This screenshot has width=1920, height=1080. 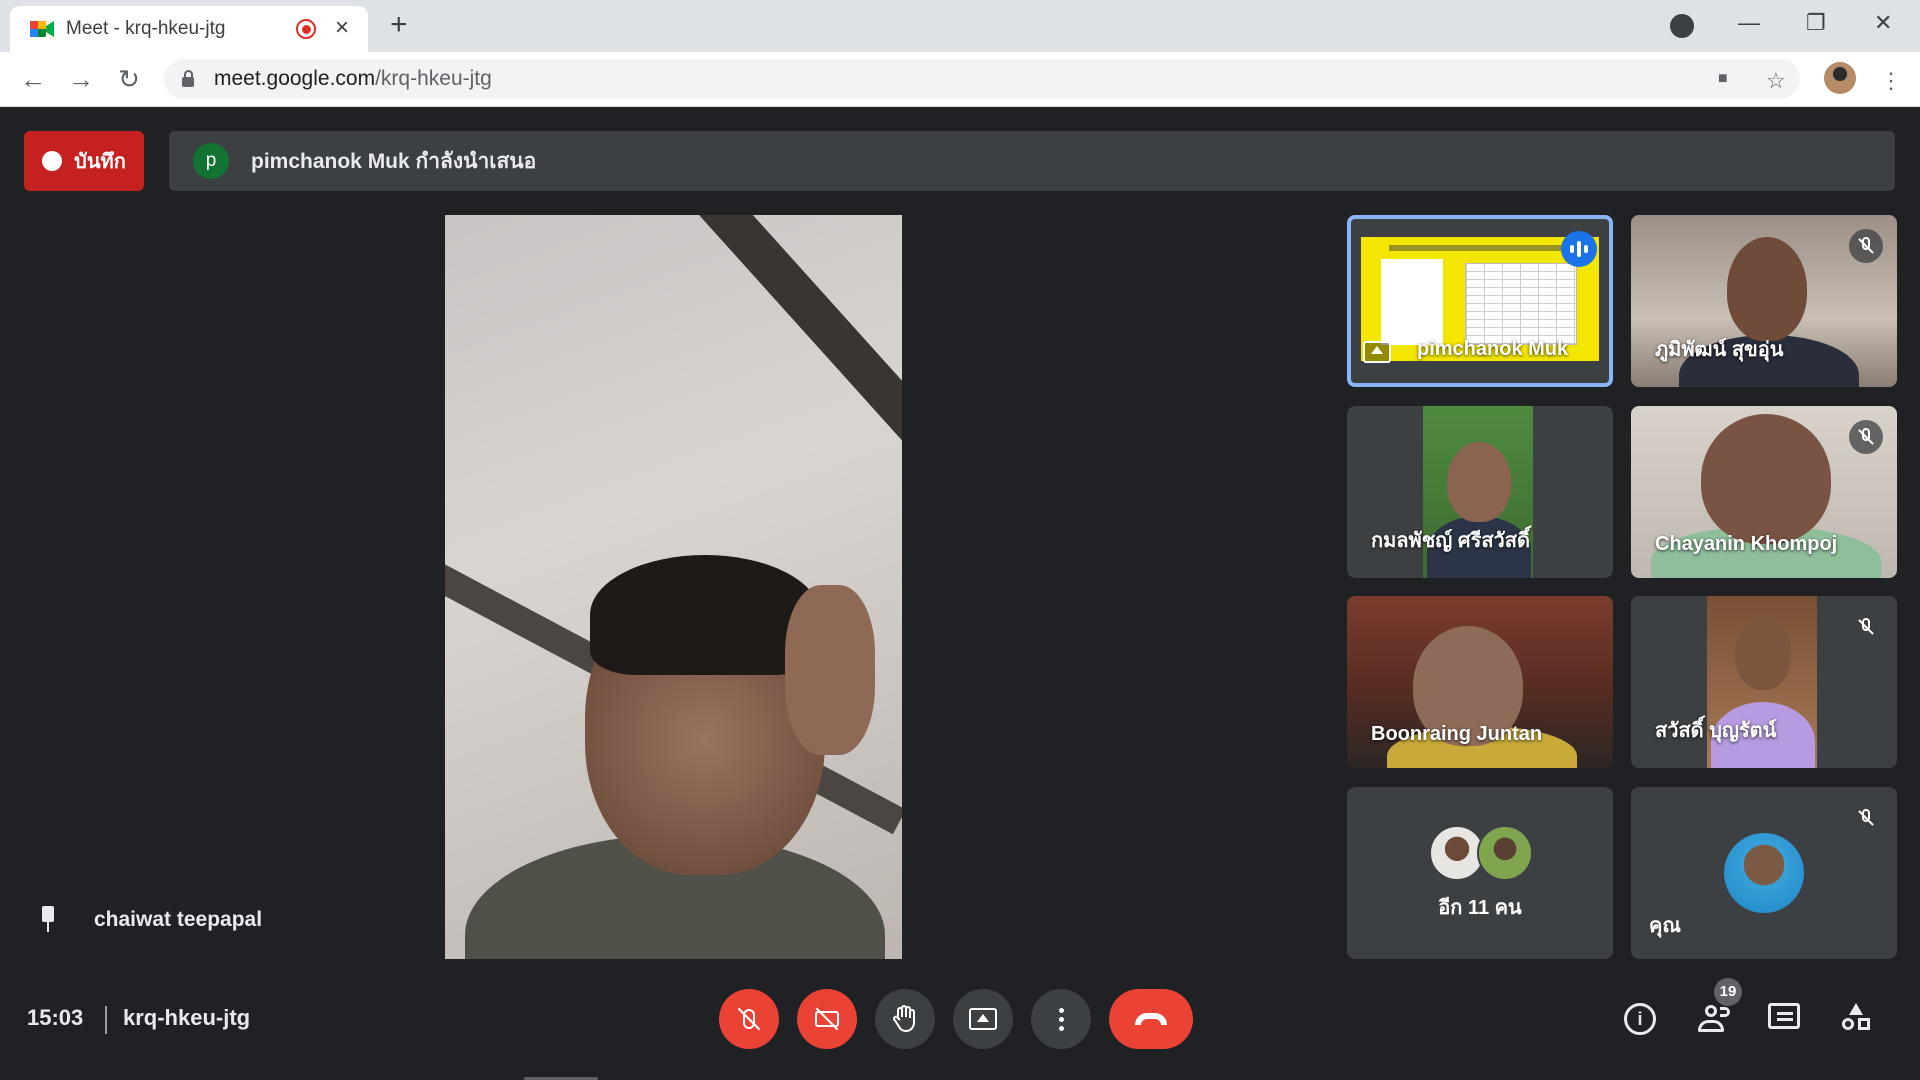 I want to click on tab-title: Meet - krq-hkeu-jtg, so click(x=146, y=28).